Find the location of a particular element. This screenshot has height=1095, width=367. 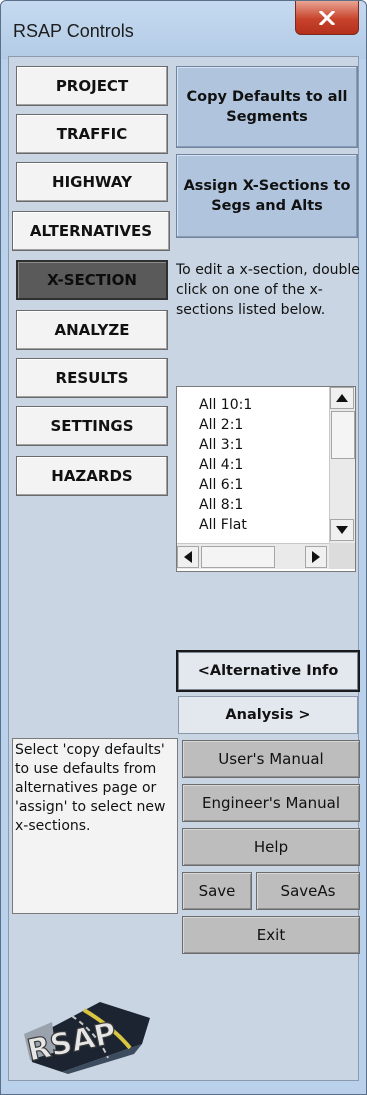

nav-hazards-button: HAZARDS is located at coordinates (92, 476).